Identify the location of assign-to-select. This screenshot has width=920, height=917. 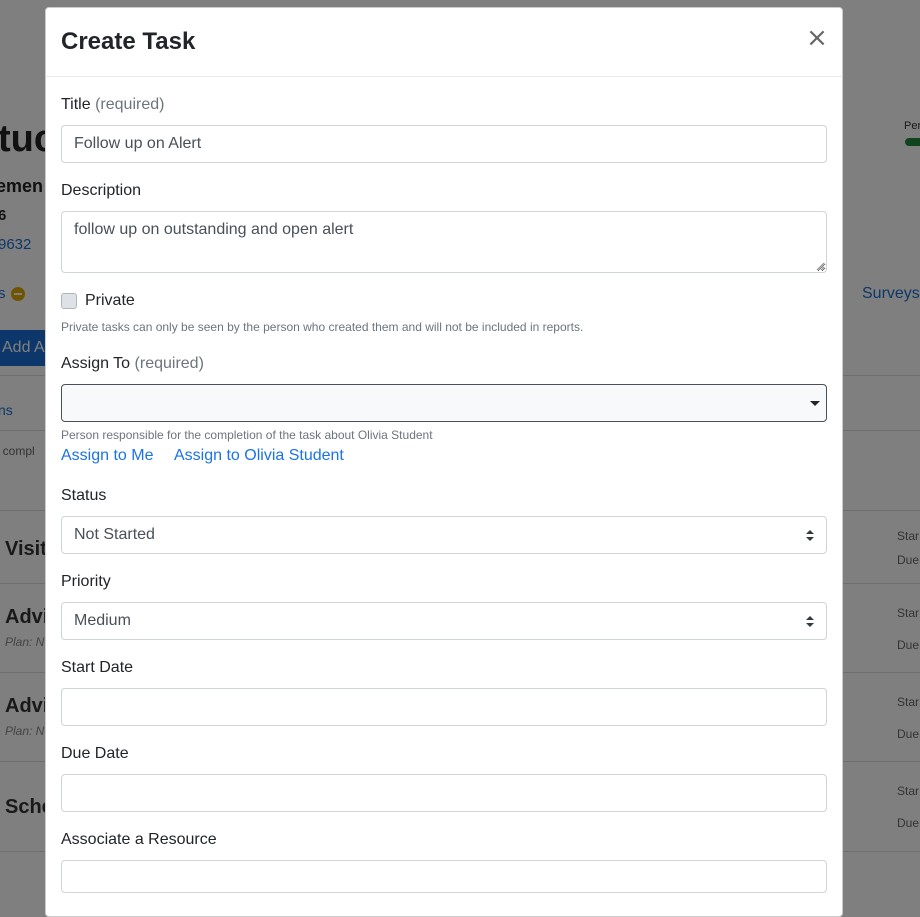
(444, 403).